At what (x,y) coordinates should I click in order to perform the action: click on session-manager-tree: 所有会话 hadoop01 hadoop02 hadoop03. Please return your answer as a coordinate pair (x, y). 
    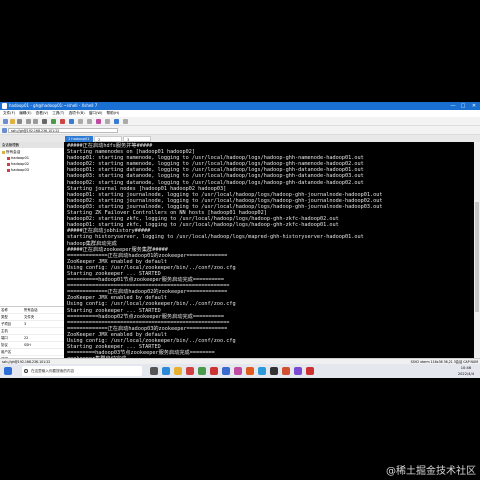
    Looking at the image, I should click on (32, 227).